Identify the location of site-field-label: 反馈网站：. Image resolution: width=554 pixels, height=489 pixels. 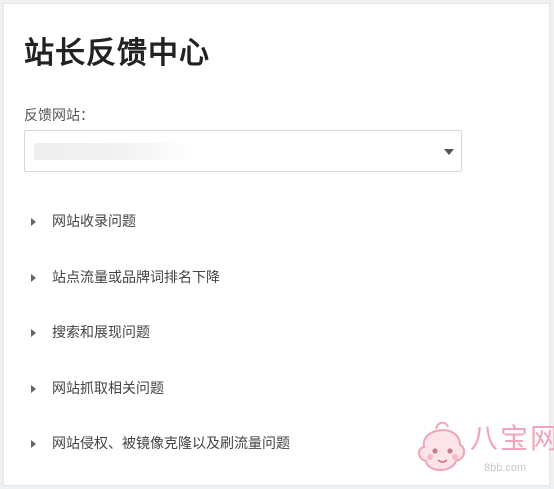
(59, 116).